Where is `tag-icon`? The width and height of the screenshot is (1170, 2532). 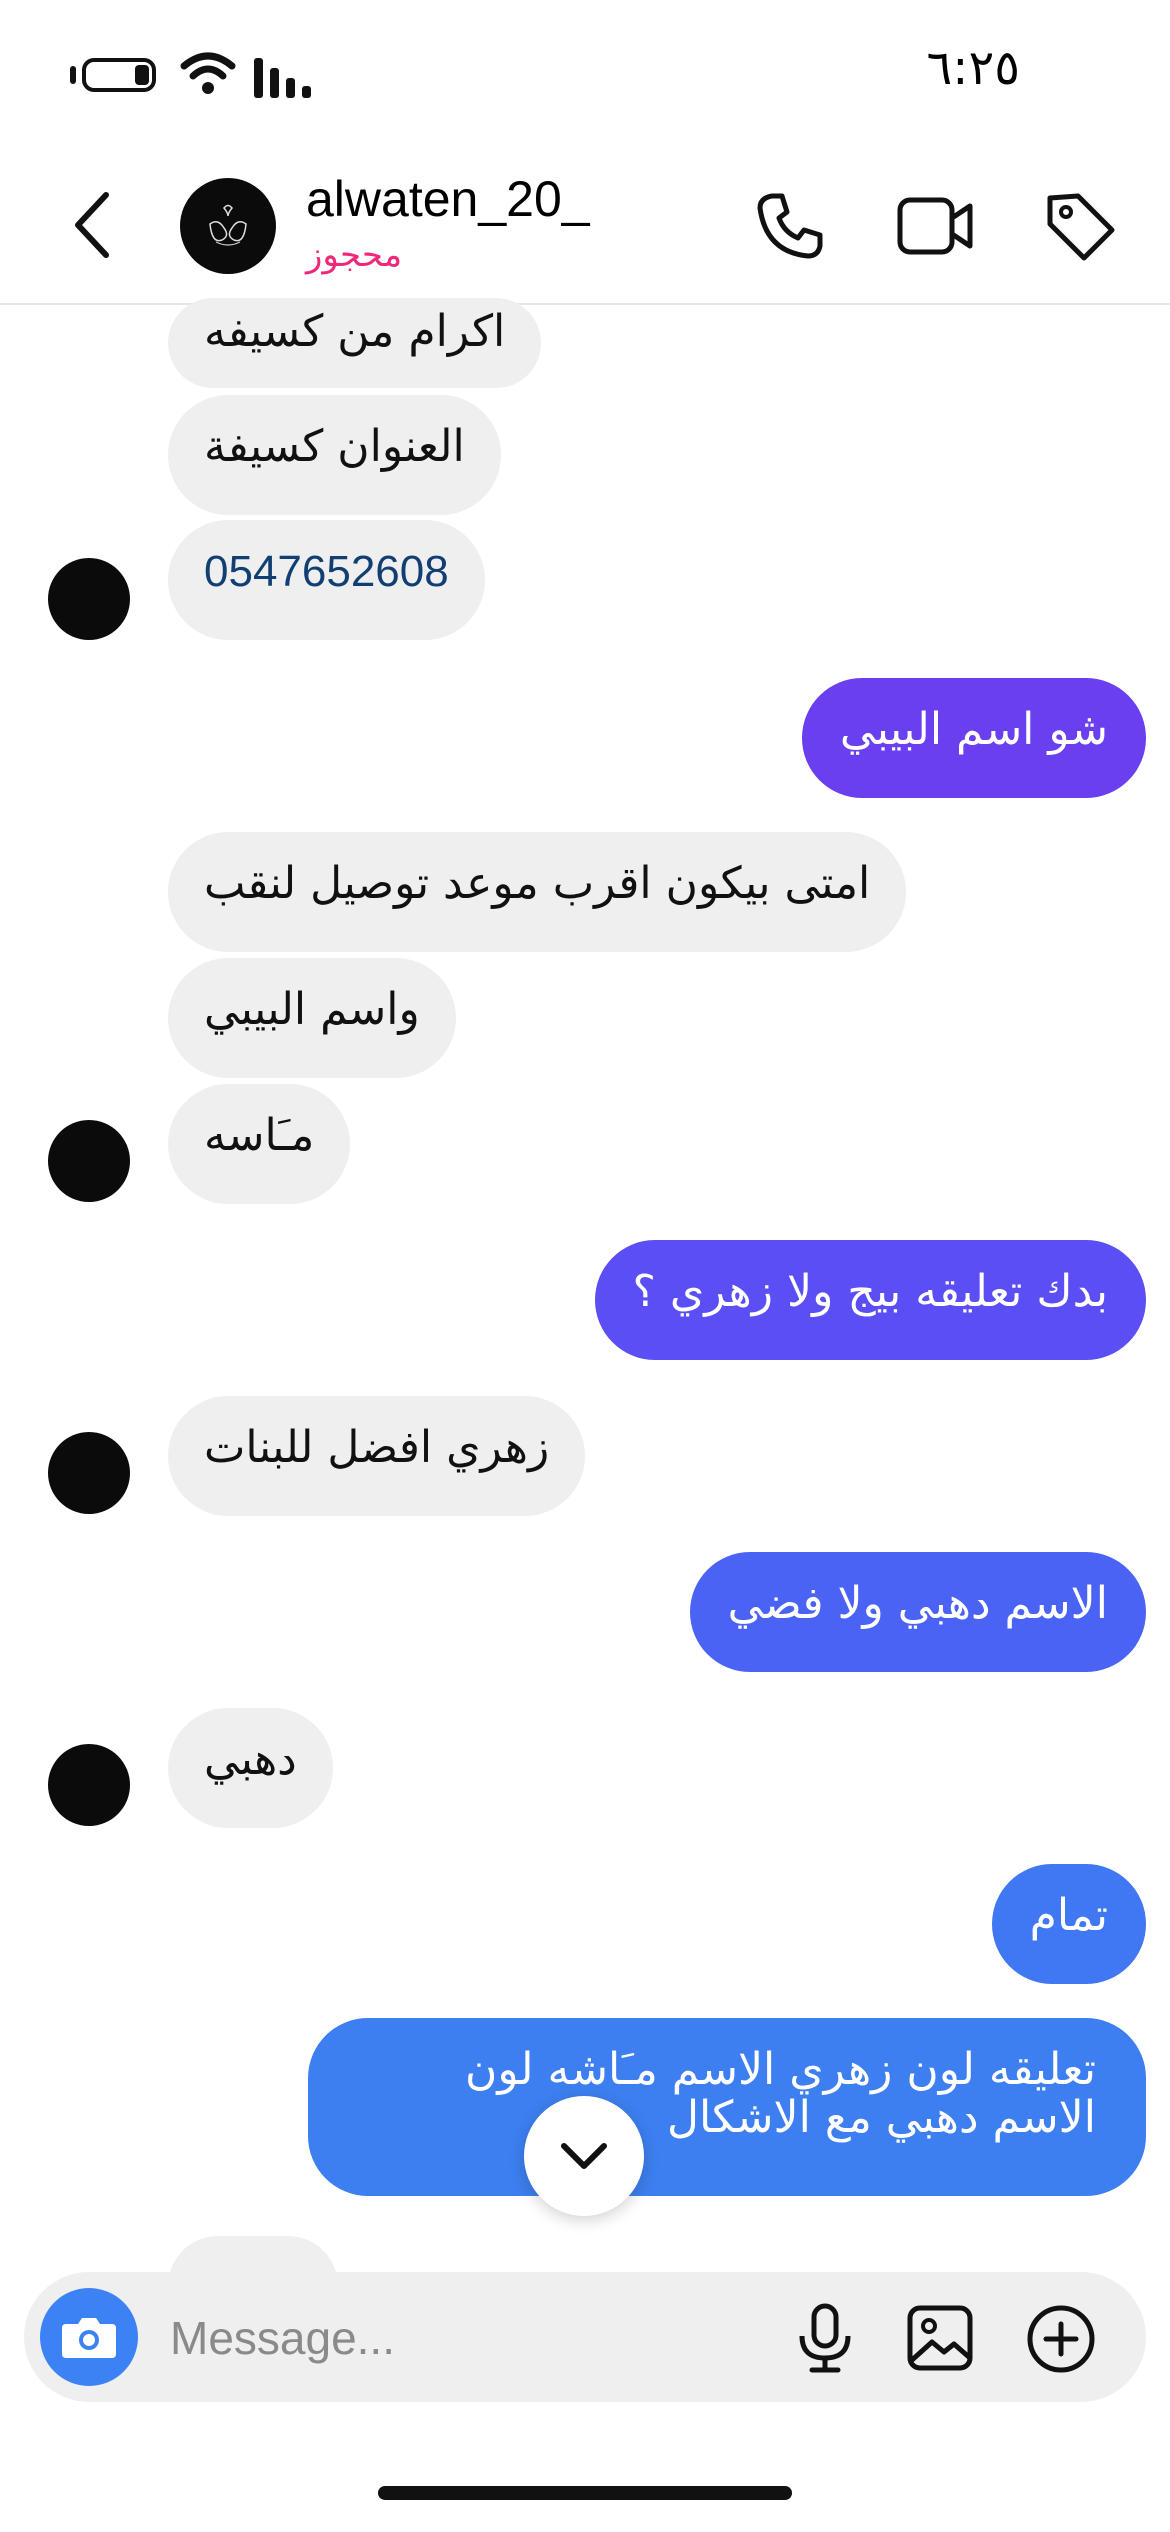 tag-icon is located at coordinates (1080, 226).